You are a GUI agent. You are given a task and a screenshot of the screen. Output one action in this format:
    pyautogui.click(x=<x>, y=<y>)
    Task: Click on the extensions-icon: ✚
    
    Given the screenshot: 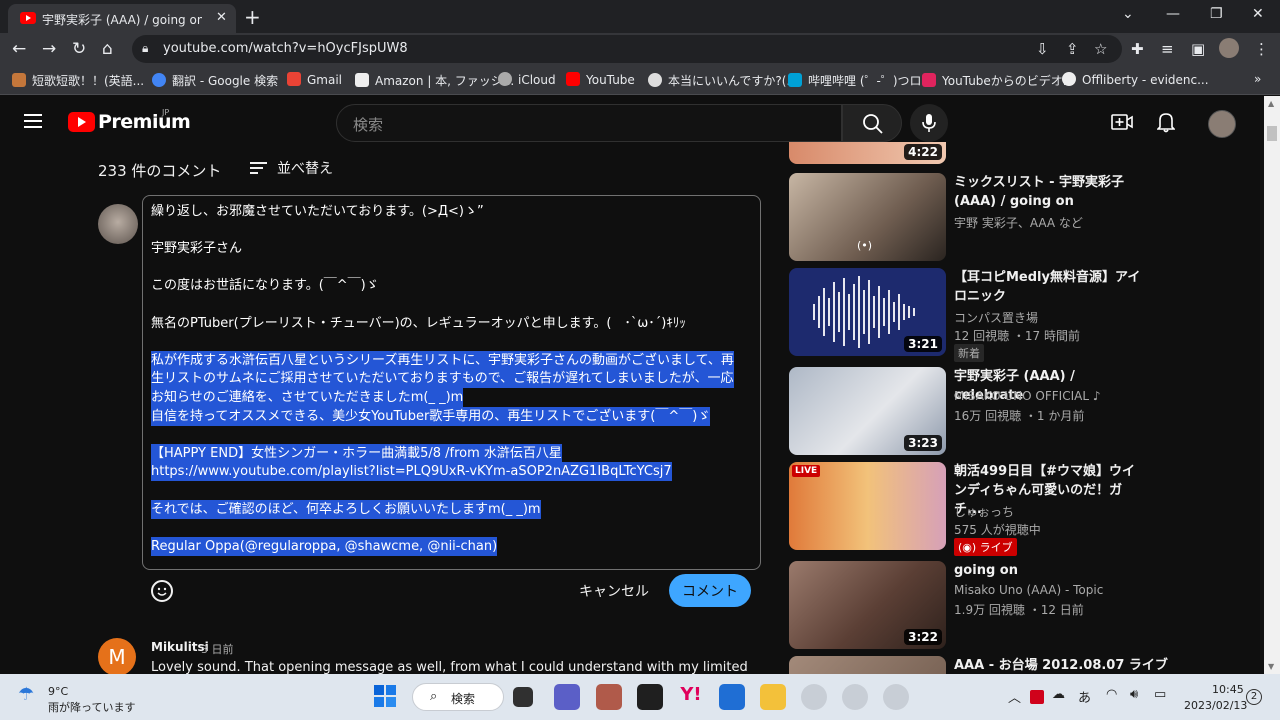 What is the action you would take?
    pyautogui.click(x=1137, y=49)
    